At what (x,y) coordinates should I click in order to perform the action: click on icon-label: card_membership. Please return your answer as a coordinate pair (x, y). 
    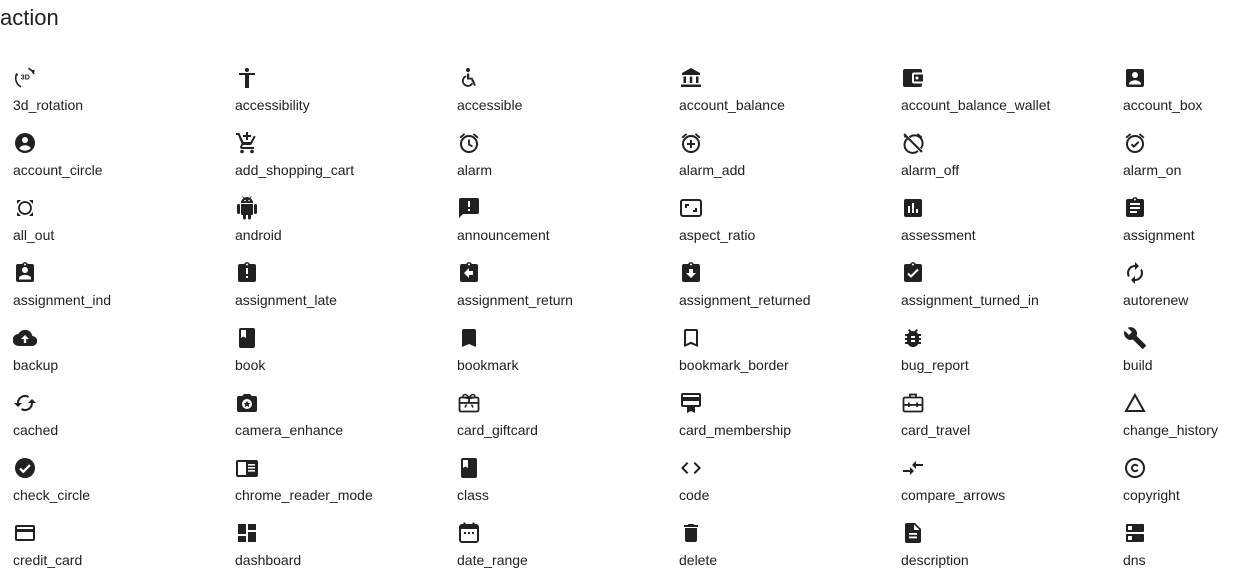
    Looking at the image, I should click on (735, 430).